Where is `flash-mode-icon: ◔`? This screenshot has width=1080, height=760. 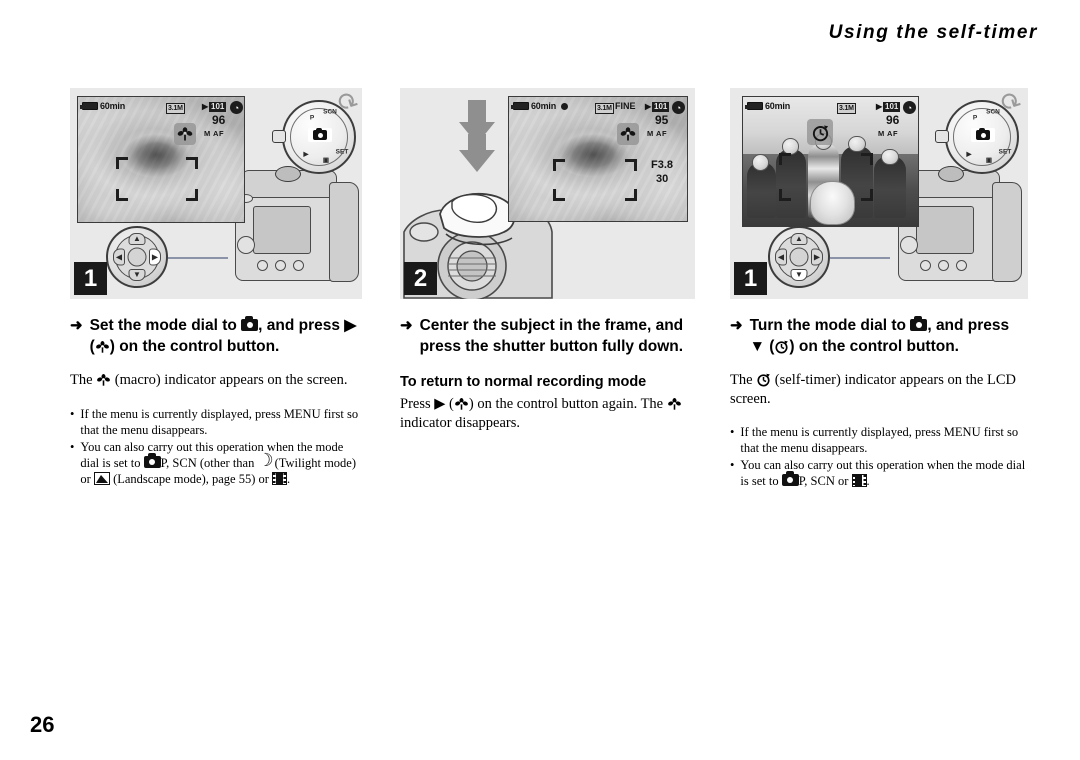
flash-mode-icon: ◔ is located at coordinates (236, 107).